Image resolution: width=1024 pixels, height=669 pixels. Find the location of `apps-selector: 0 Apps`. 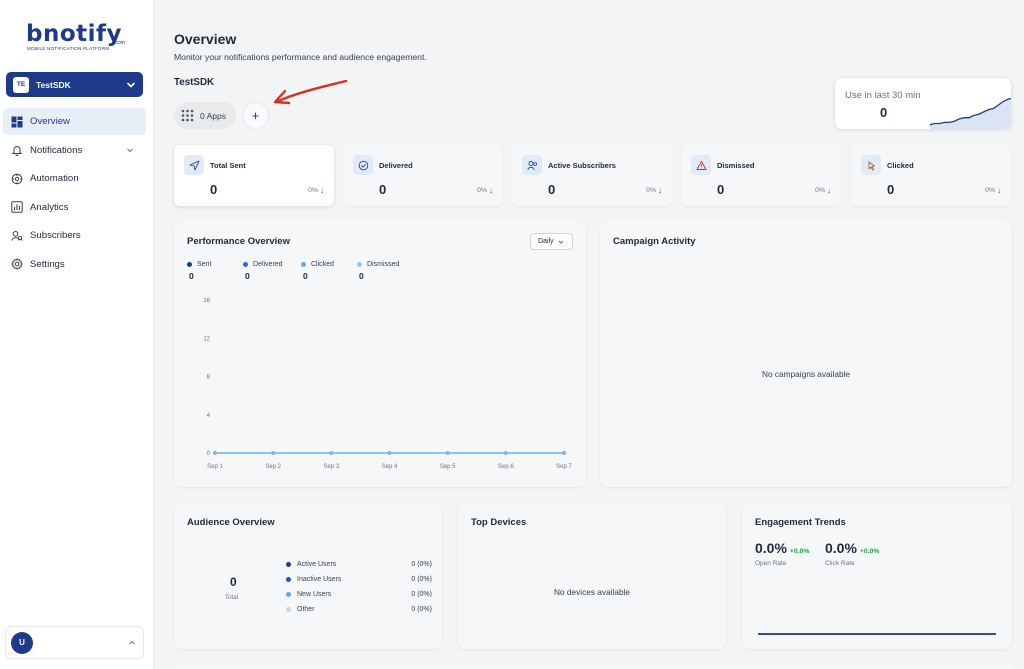

apps-selector: 0 Apps is located at coordinates (205, 115).